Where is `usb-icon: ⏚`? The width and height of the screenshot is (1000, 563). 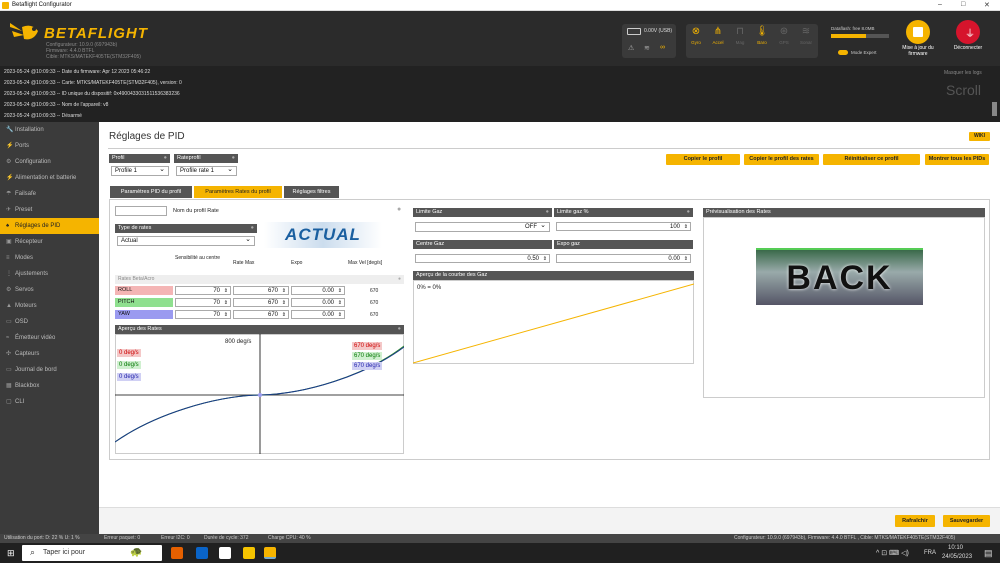
usb-icon: ⏚ is located at coordinates (970, 34).